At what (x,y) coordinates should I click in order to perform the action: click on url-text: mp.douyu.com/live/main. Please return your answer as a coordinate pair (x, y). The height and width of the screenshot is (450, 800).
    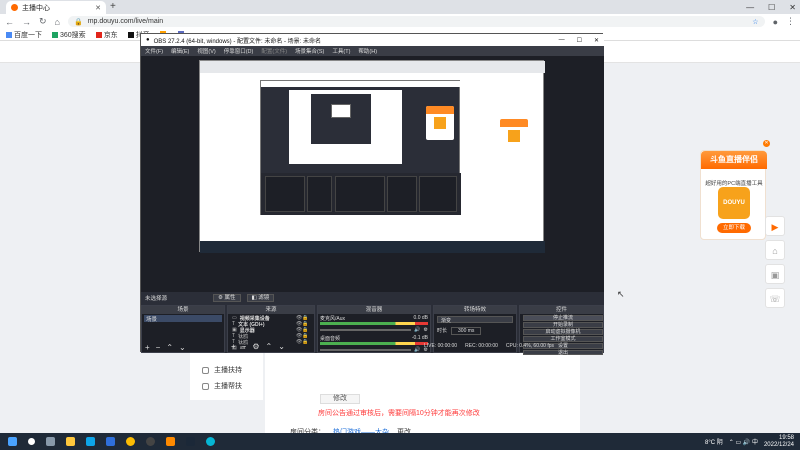
    Looking at the image, I should click on (125, 21).